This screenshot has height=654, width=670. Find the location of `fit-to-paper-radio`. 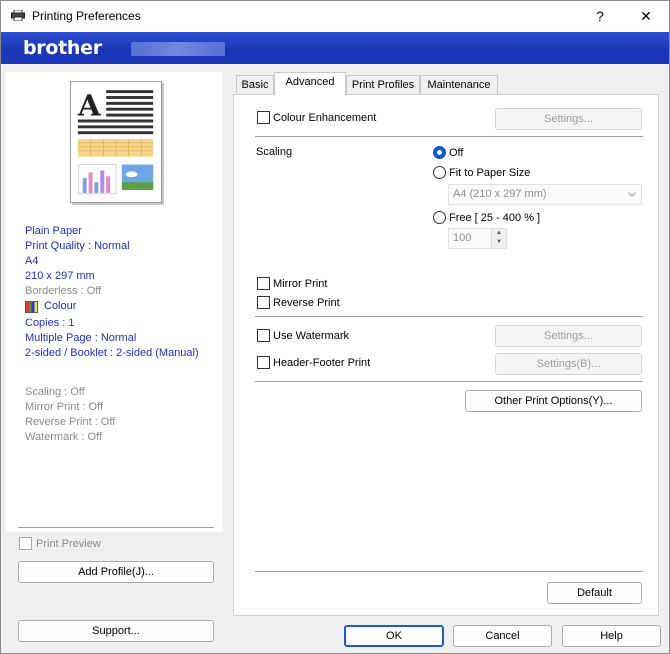

fit-to-paper-radio is located at coordinates (439, 172).